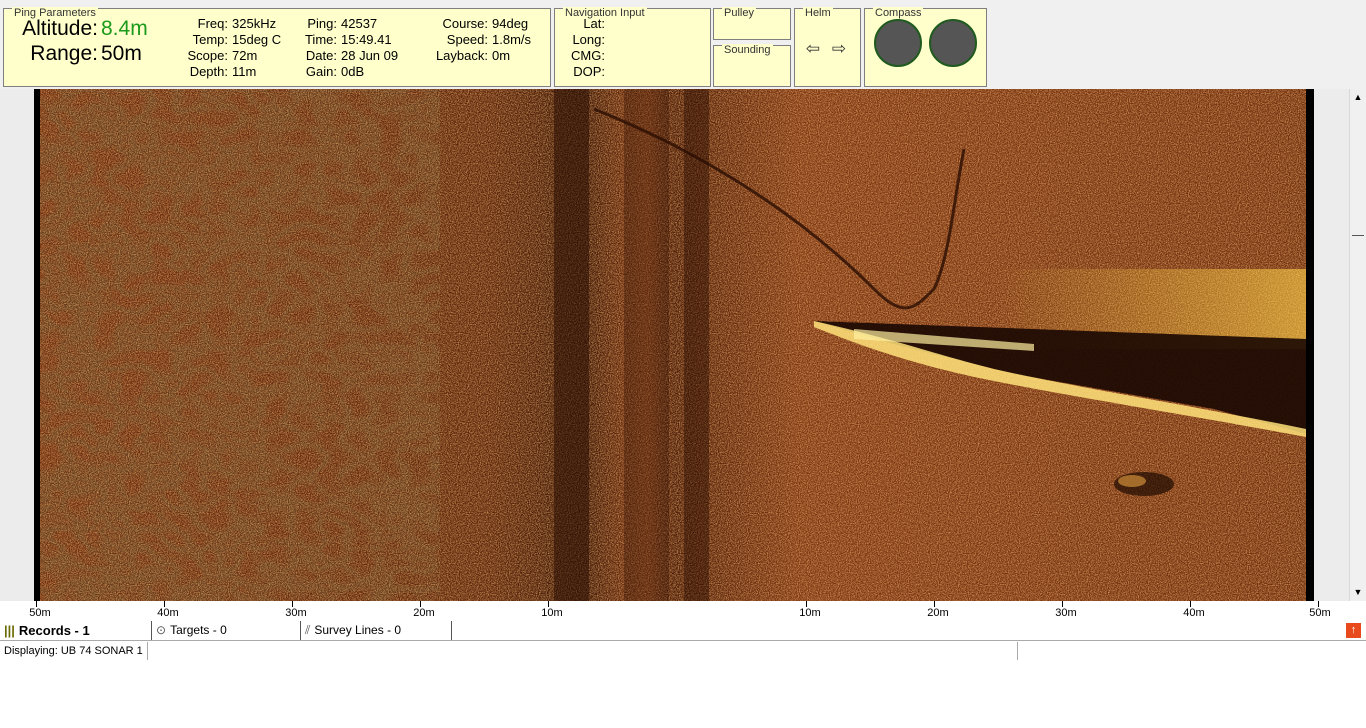 This screenshot has width=1366, height=728. I want to click on tab-targets: ⊙ Targets - 0, so click(226, 630).